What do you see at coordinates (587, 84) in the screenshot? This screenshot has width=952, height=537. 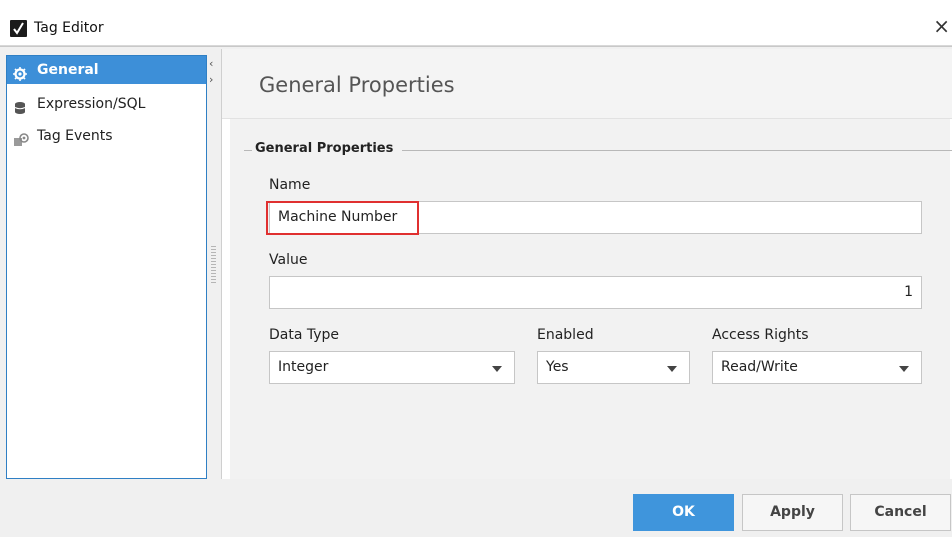 I see `page-header: General Properties` at bounding box center [587, 84].